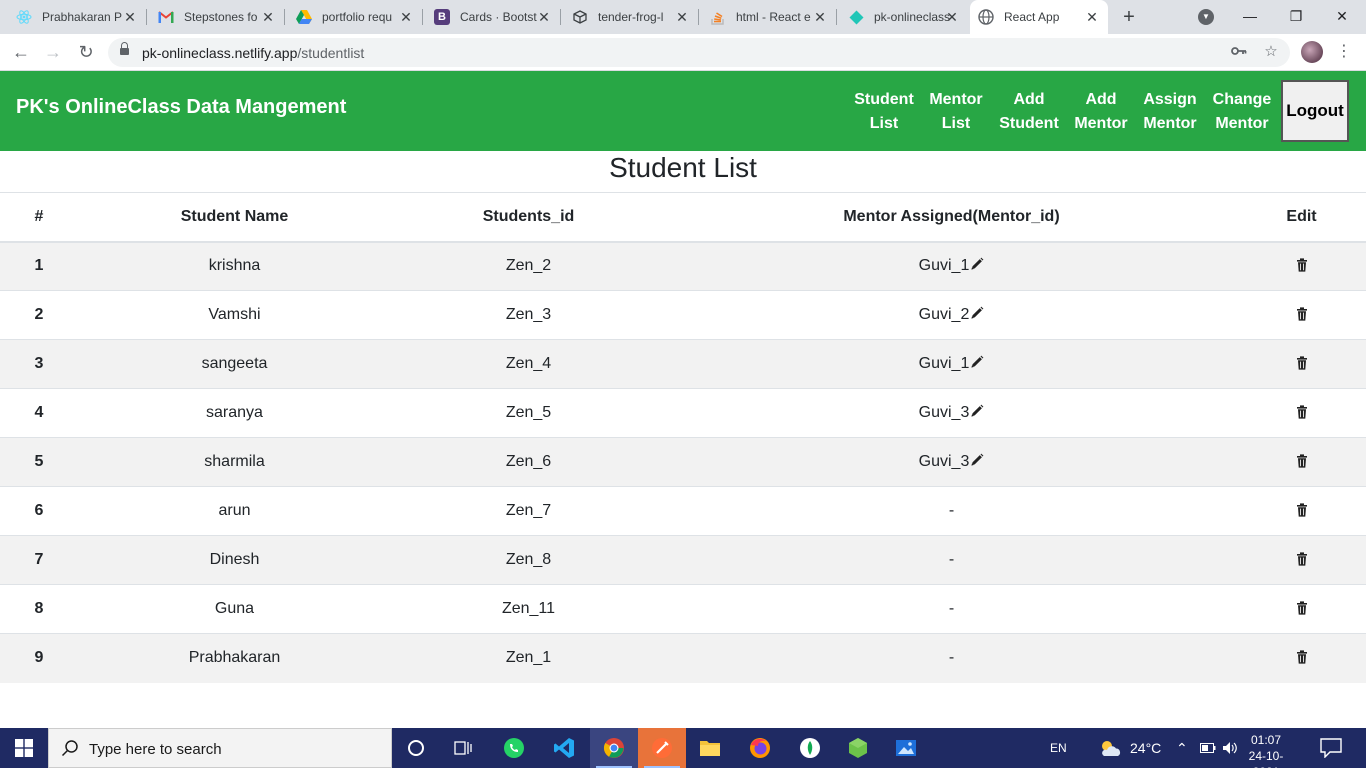 This screenshot has height=780, width=1366. Describe the element at coordinates (284, 17) in the screenshot. I see `tab-divider` at that location.